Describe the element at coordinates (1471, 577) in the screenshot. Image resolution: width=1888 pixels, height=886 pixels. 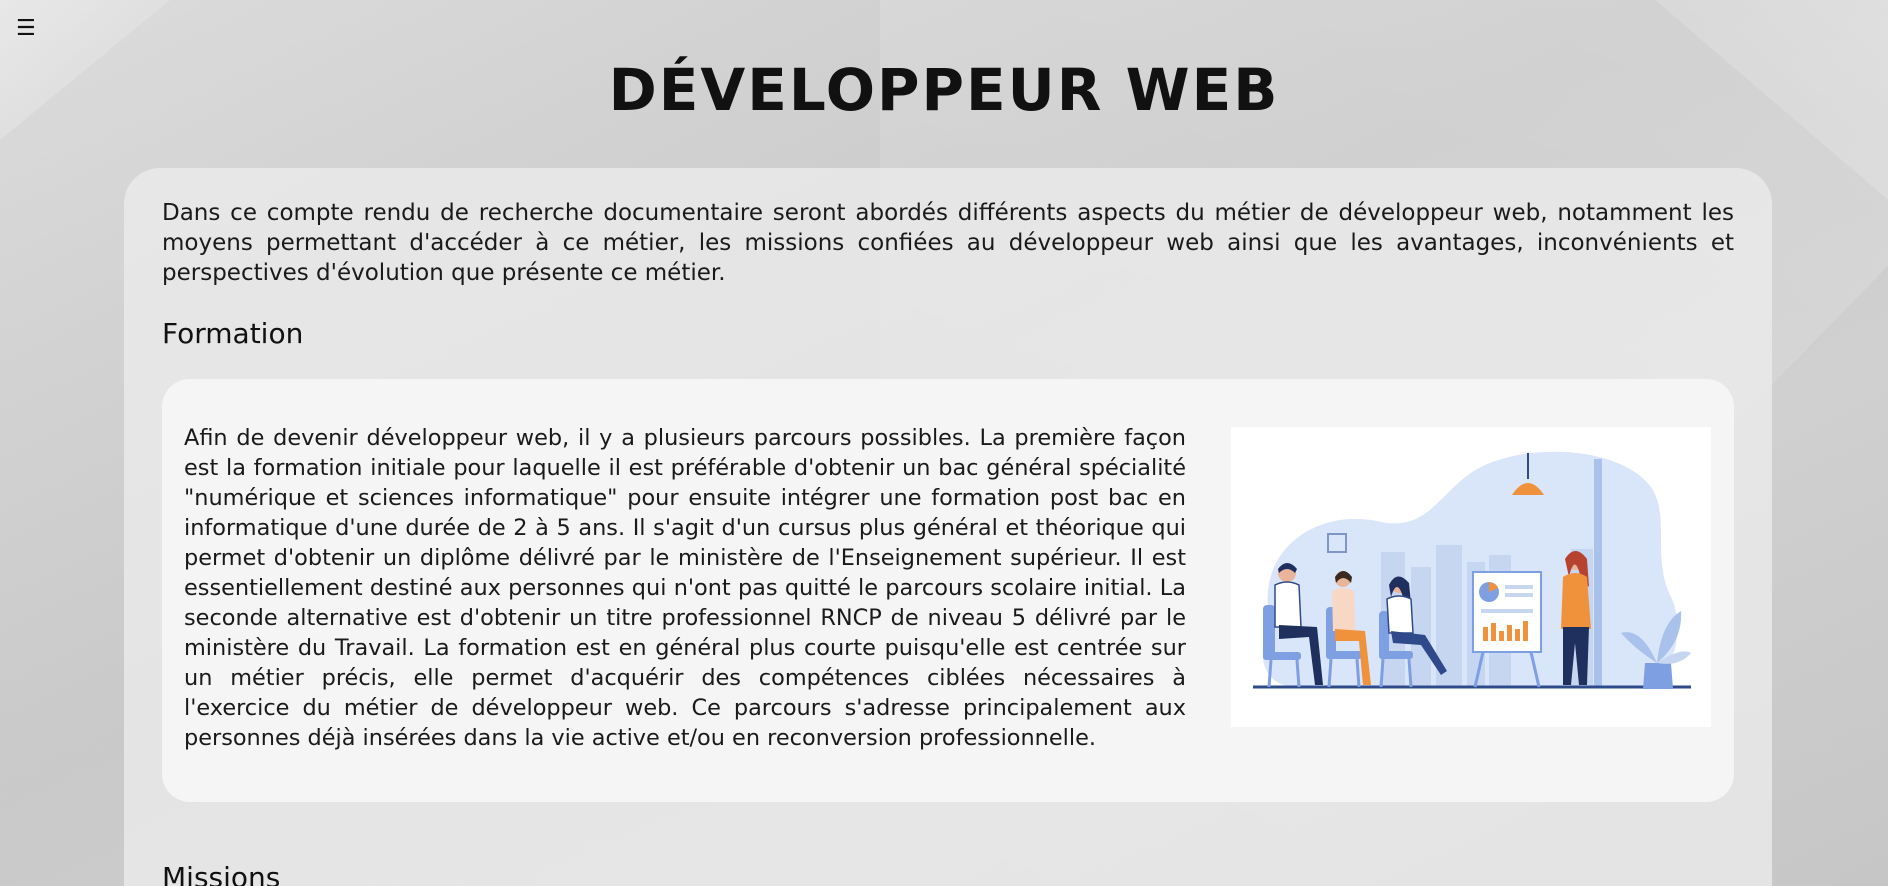
I see `training-presentation-illustration-icon` at that location.